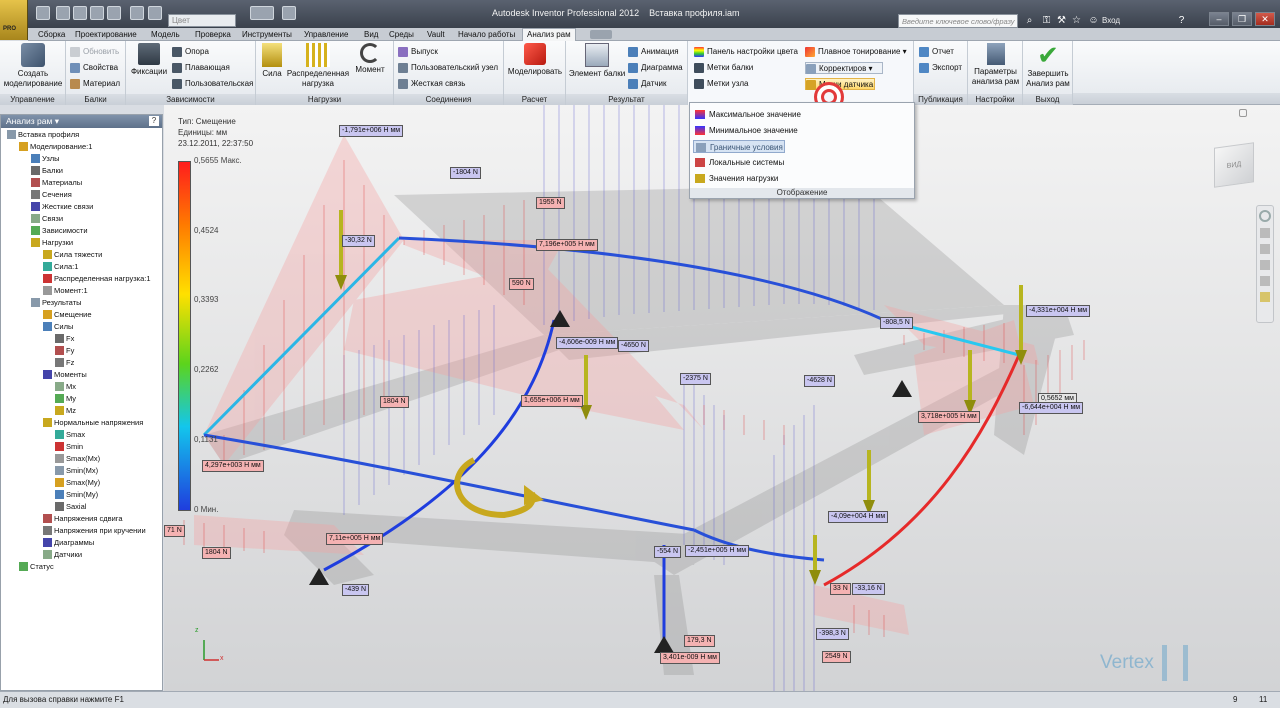  Describe the element at coordinates (936, 52) in the screenshot. I see `report-button: Отчет` at that location.